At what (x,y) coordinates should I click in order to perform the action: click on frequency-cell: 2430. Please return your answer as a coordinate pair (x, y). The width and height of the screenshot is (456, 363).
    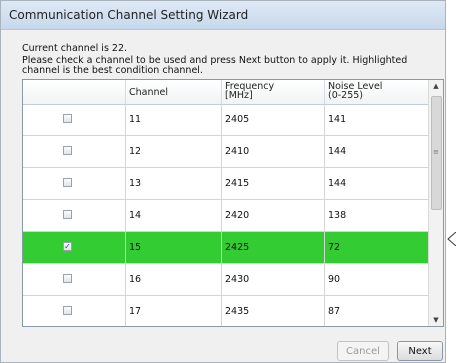
    Looking at the image, I should click on (273, 279).